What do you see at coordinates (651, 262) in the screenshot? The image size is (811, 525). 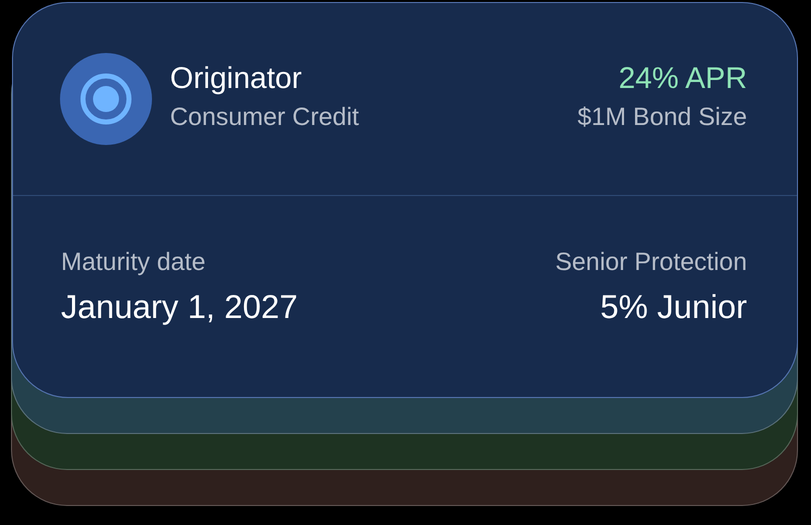 I see `detail-label: Senior Protection` at bounding box center [651, 262].